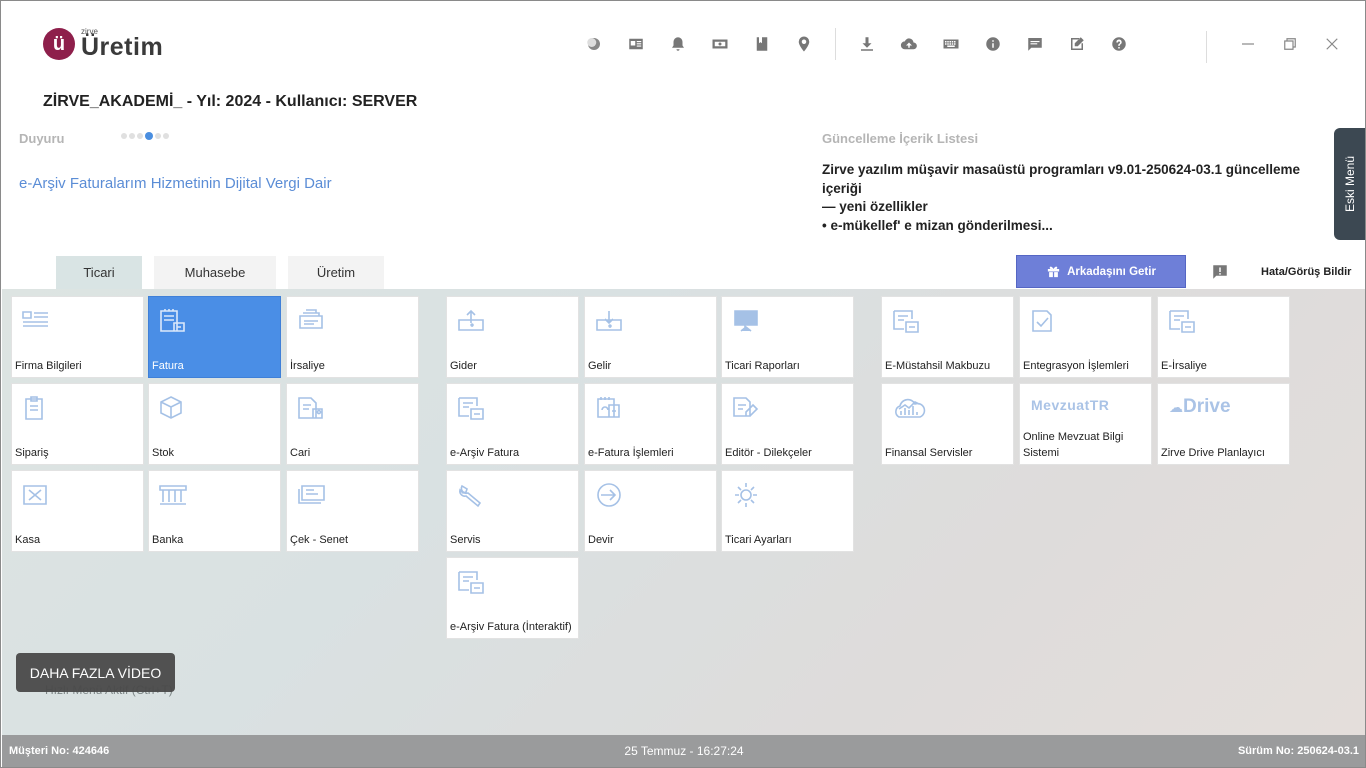 The image size is (1366, 768). I want to click on date-time: 25 Temmuz - 16:27:24, so click(684, 751).